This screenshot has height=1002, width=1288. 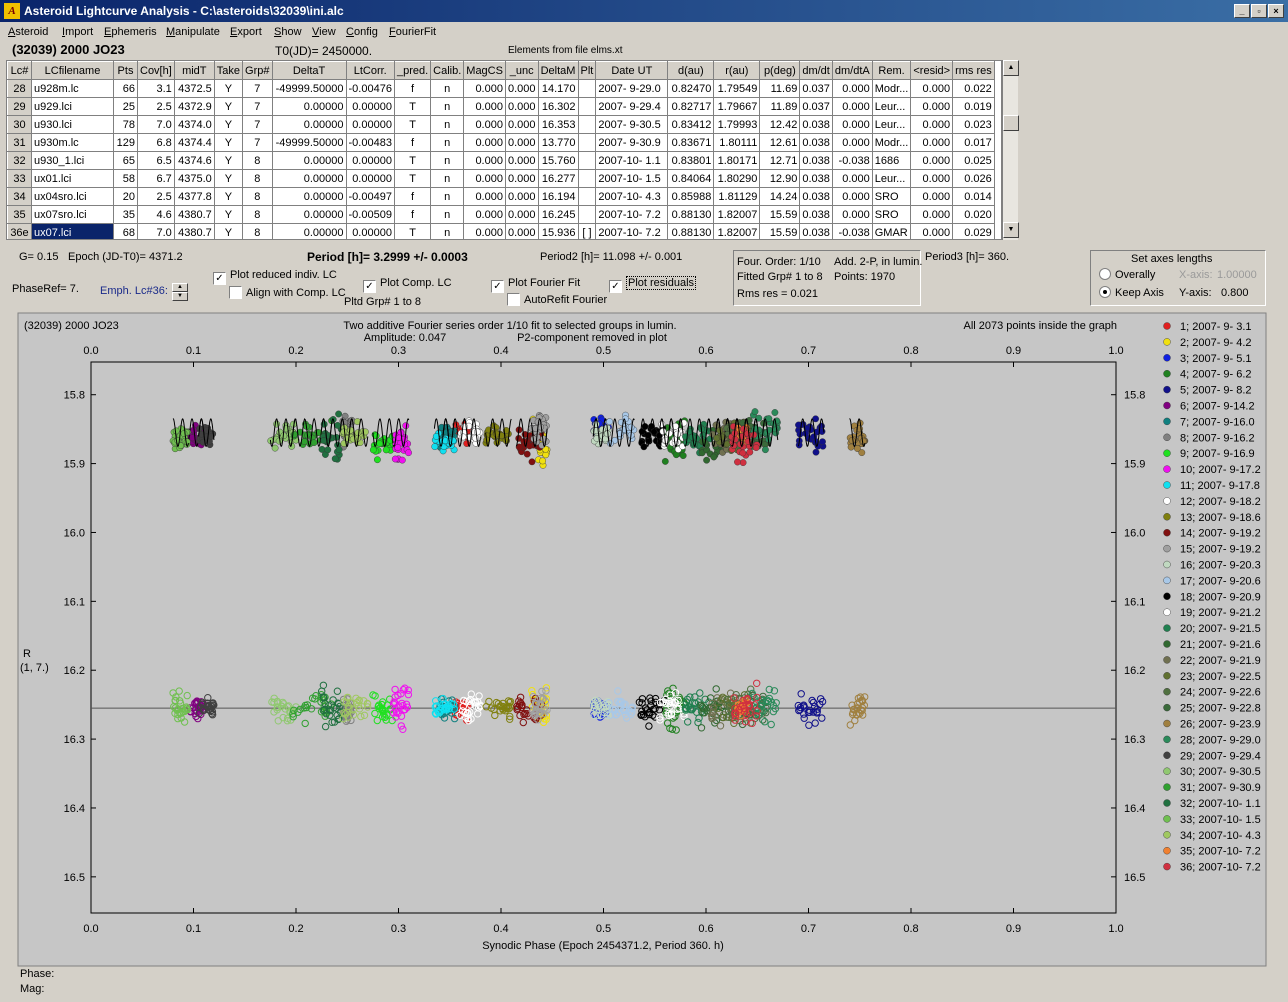 I want to click on legend-entry: 36; 2007-10- 7.2, so click(x=1220, y=868).